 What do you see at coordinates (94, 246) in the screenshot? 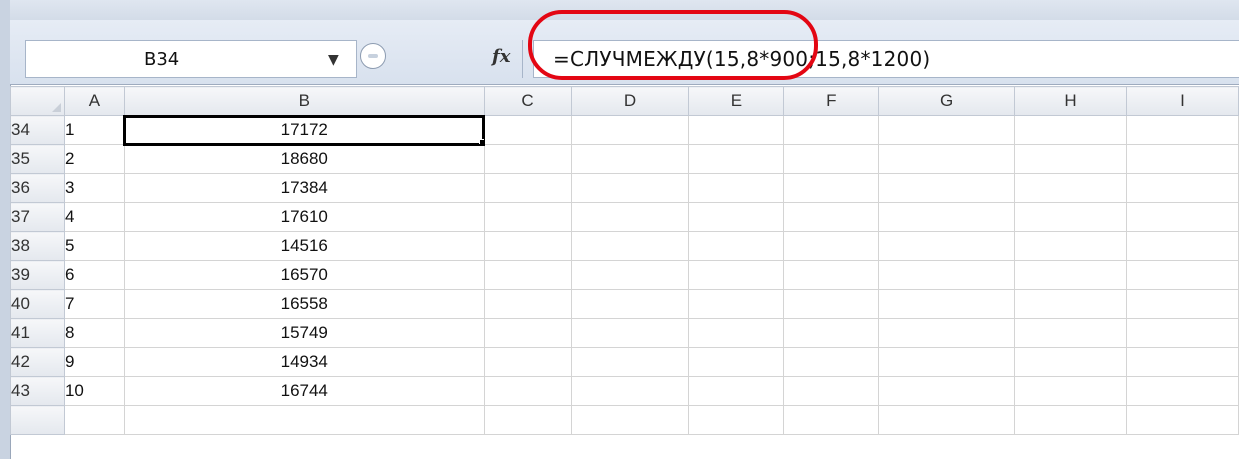
I see `cell-a: 5` at bounding box center [94, 246].